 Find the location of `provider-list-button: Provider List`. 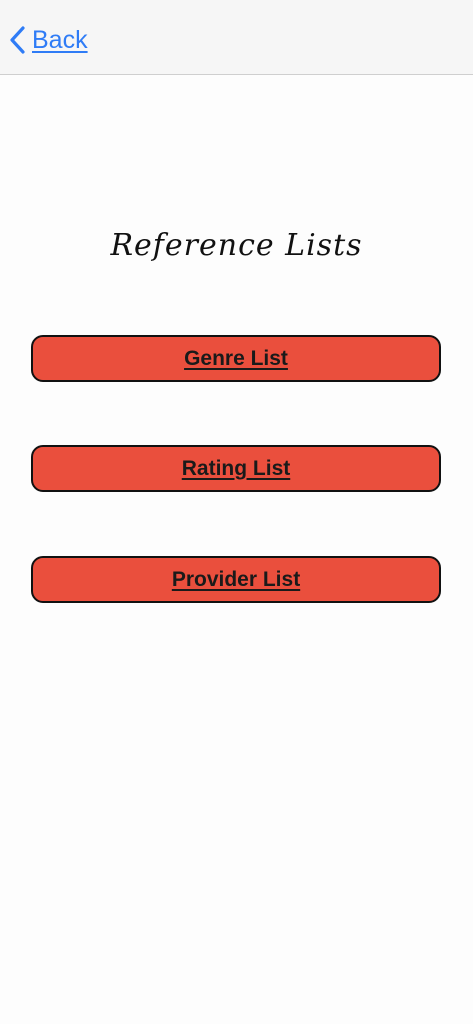

provider-list-button: Provider List is located at coordinates (236, 579).